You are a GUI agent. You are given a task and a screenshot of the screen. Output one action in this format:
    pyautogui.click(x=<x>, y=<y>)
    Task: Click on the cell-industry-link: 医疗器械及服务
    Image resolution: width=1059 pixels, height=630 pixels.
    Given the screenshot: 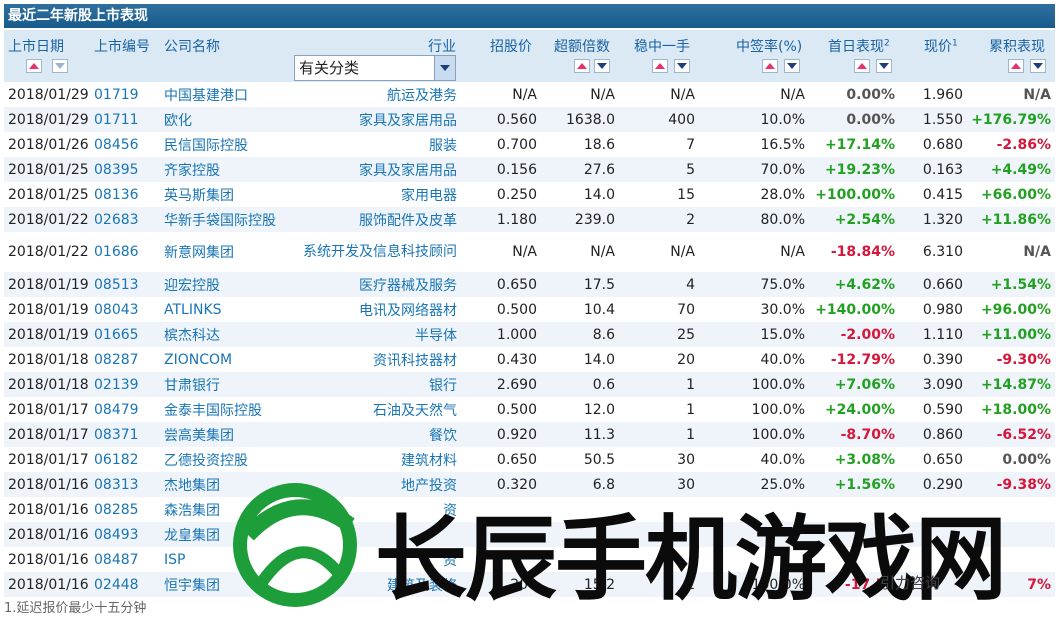 What is the action you would take?
    pyautogui.click(x=408, y=284)
    